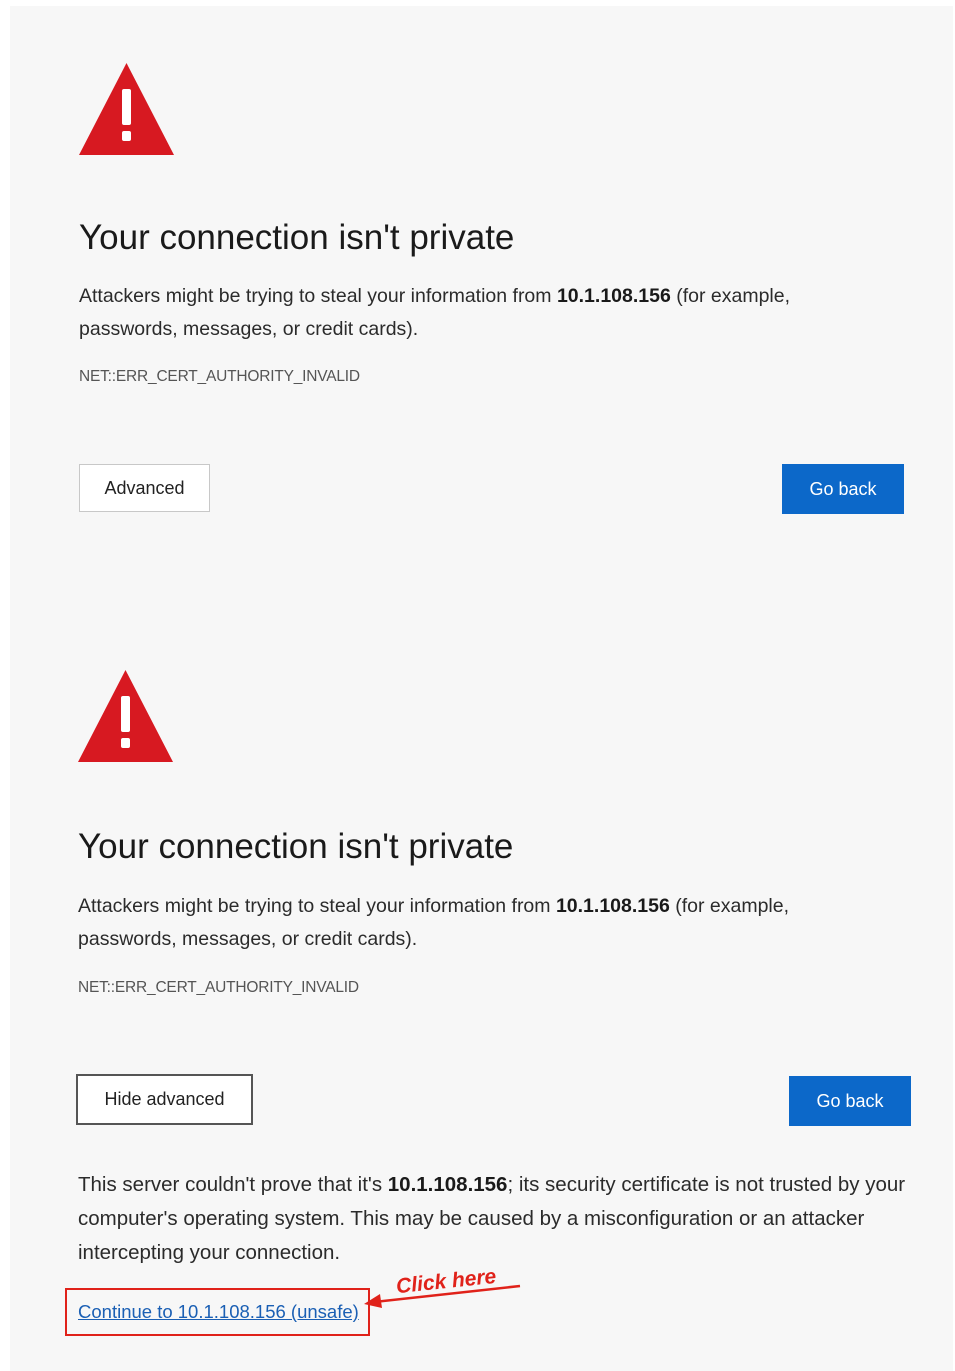 This screenshot has height=1371, width=955. I want to click on hide-advanced-button: Hide advanced, so click(164, 1099).